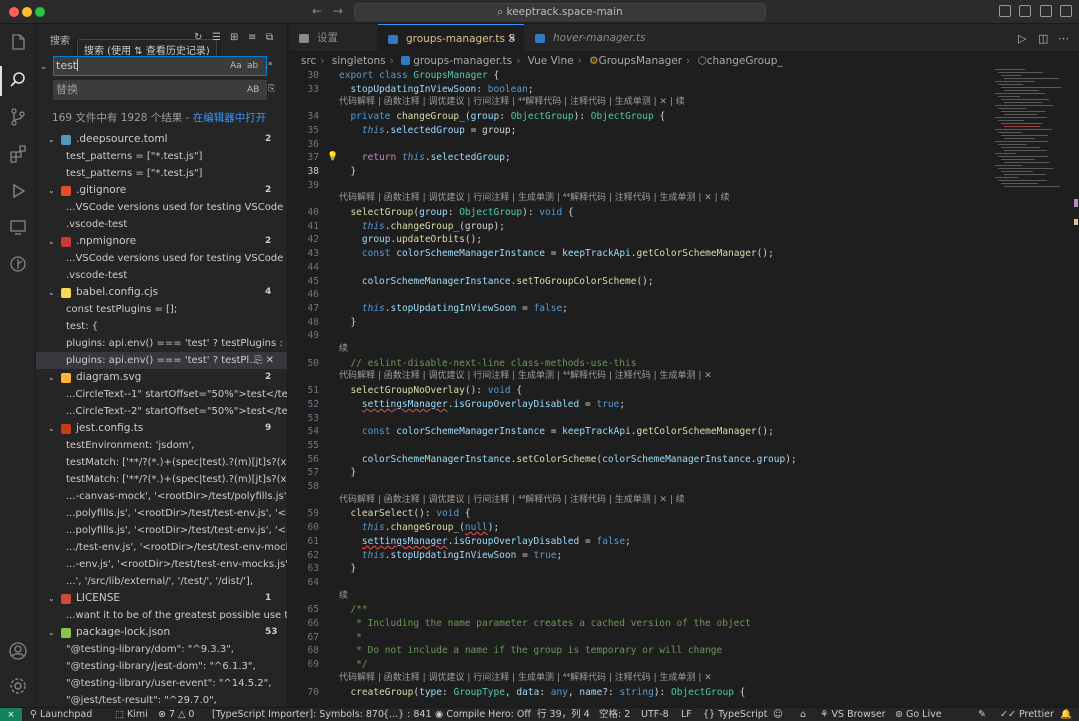  What do you see at coordinates (61, 714) in the screenshot?
I see `launchpad-item: ⚲ Launchpad` at bounding box center [61, 714].